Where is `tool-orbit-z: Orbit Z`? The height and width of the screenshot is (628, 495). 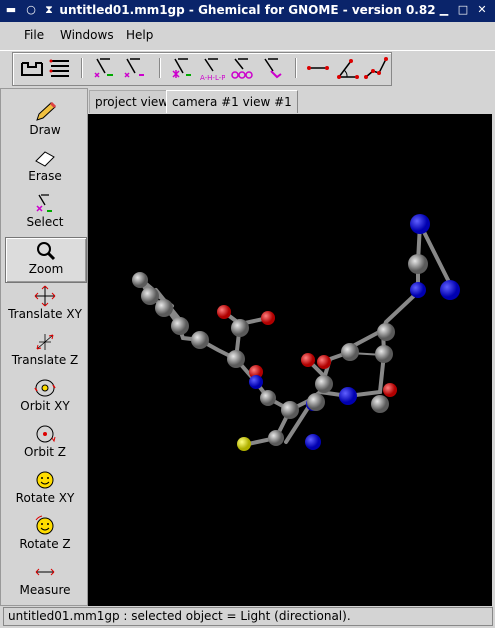 tool-orbit-z: Orbit Z is located at coordinates (45, 443).